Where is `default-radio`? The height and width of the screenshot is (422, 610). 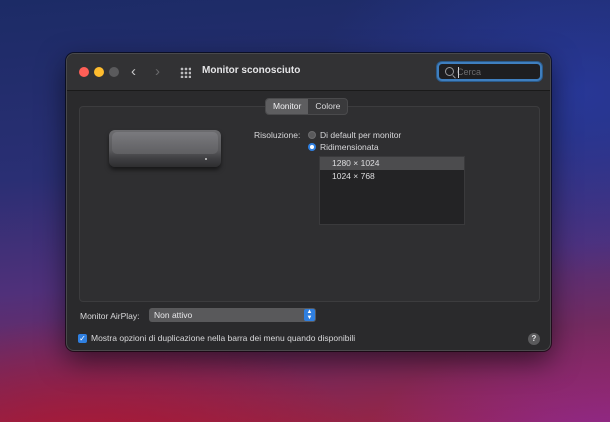 default-radio is located at coordinates (312, 135).